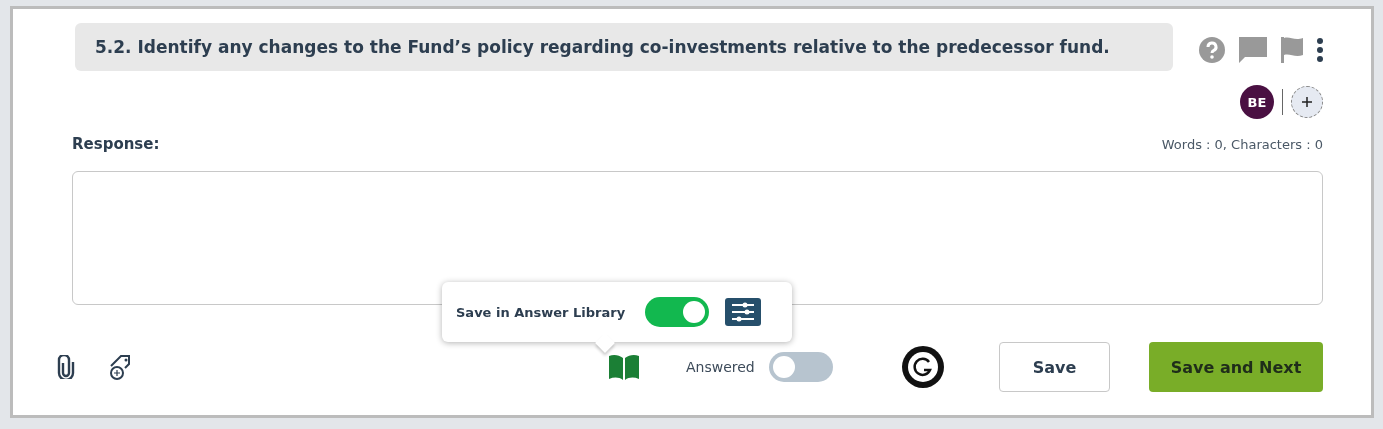 The image size is (1383, 429). Describe the element at coordinates (116, 144) in the screenshot. I see `response-label: Response:` at that location.